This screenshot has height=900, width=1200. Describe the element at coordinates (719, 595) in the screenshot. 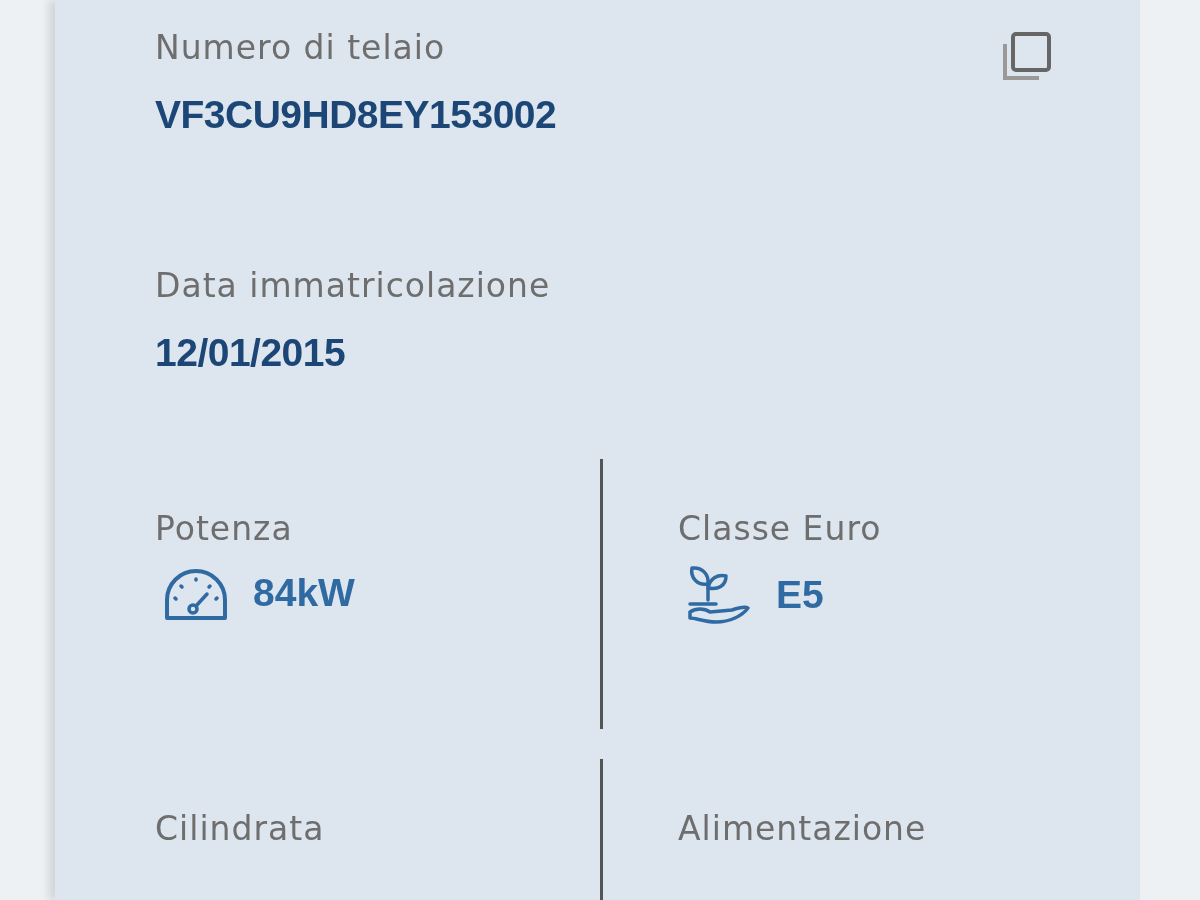

I see `plant-in-hand-icon` at that location.